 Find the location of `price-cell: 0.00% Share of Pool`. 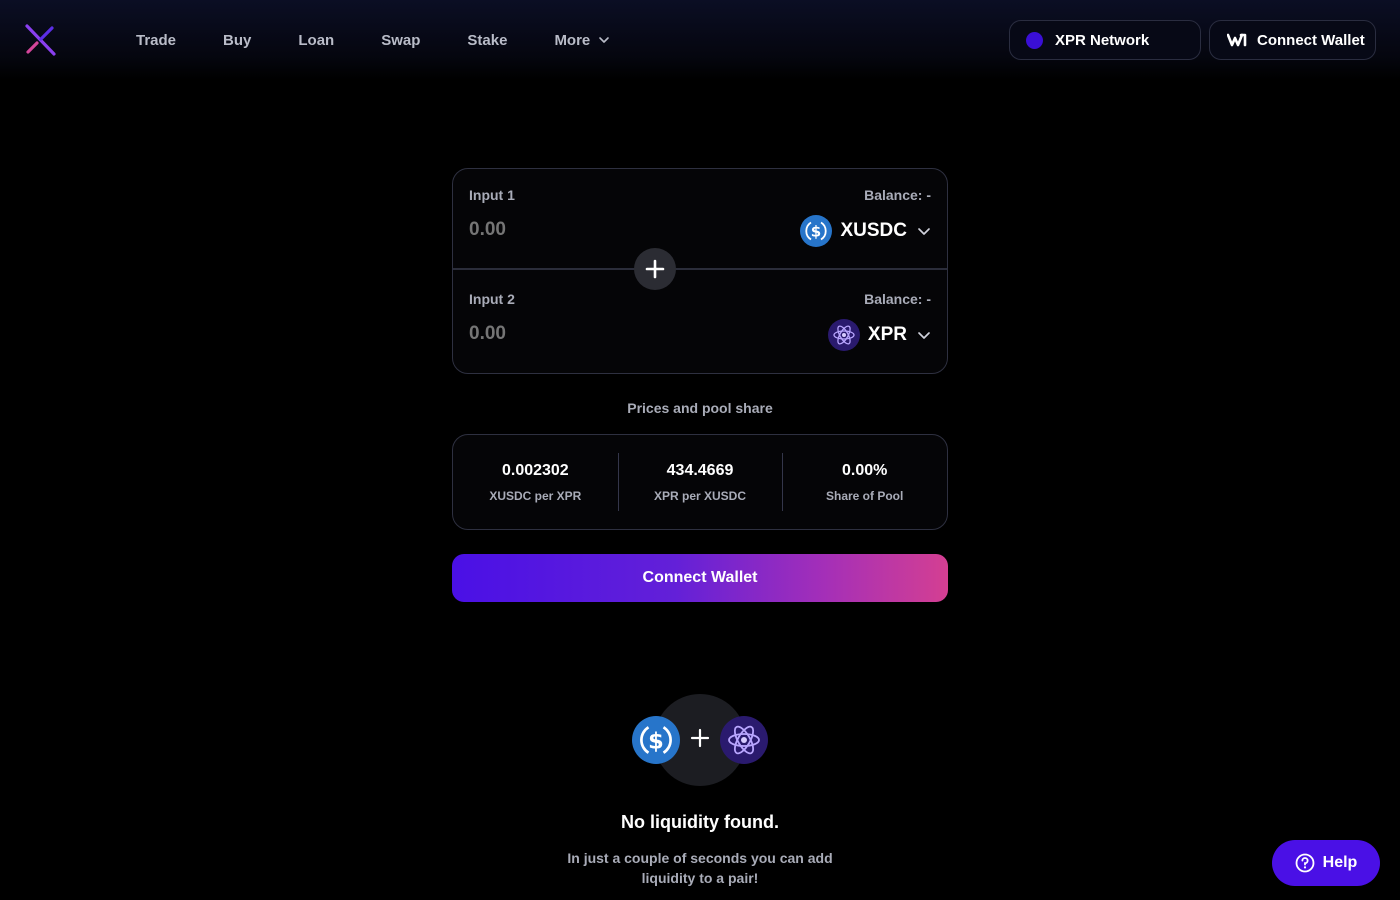

price-cell: 0.00% Share of Pool is located at coordinates (864, 482).